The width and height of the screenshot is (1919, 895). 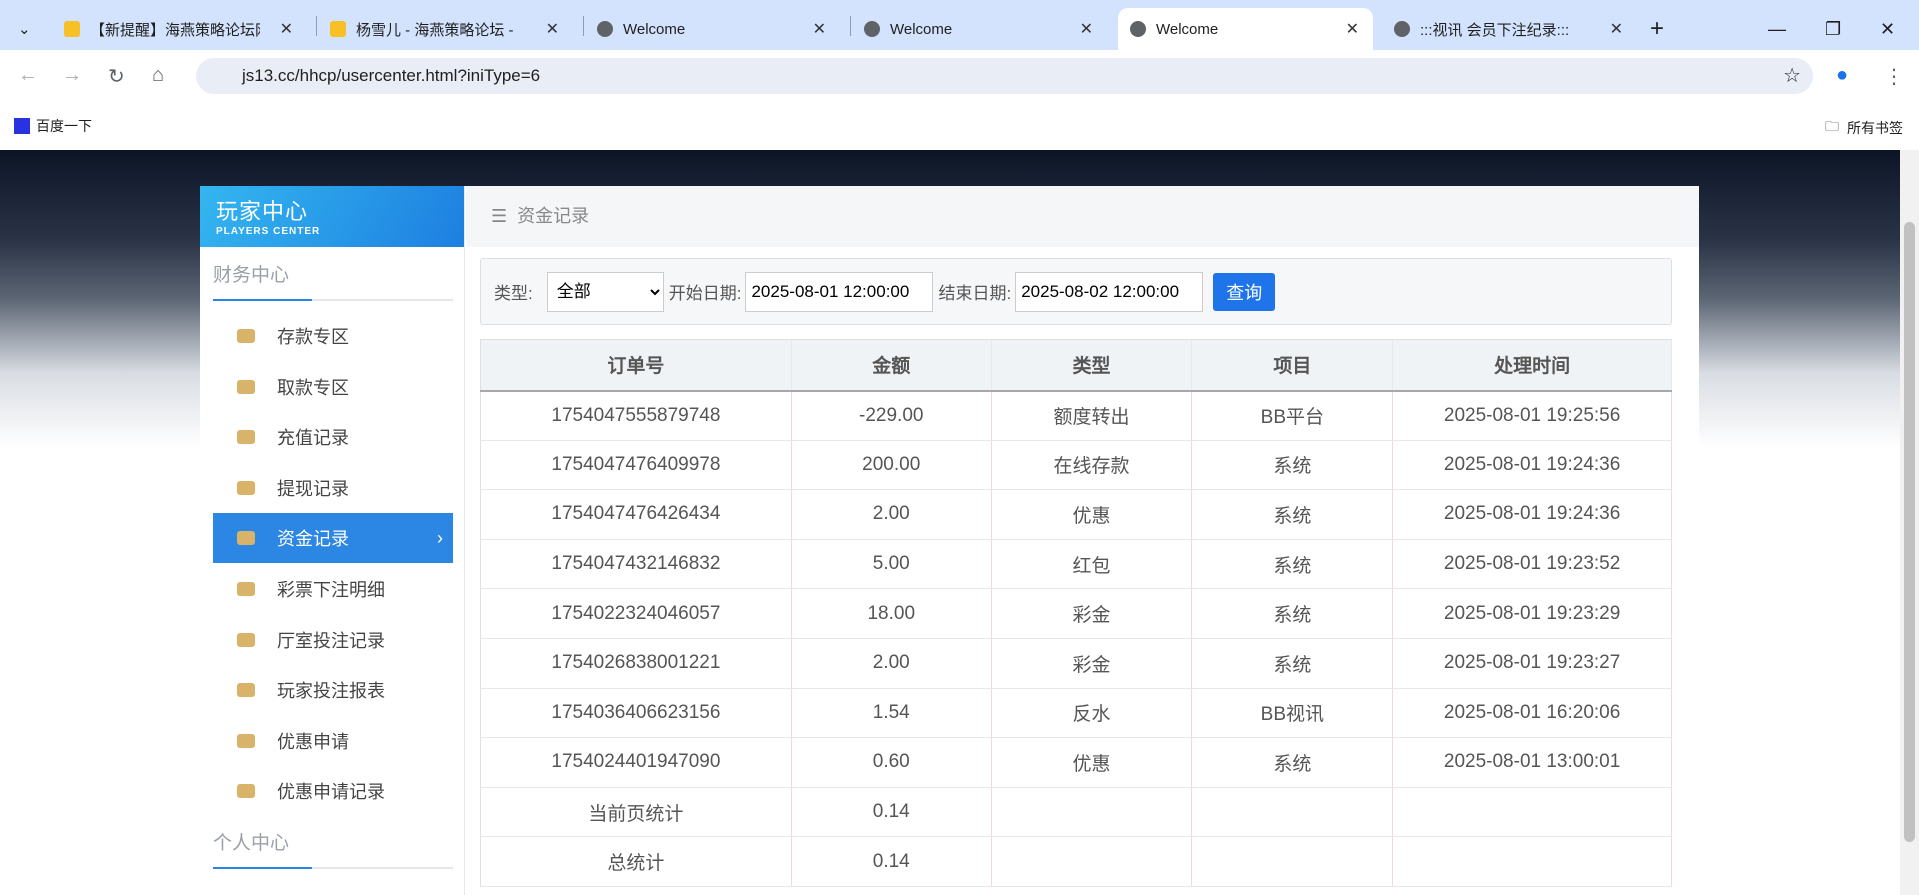 What do you see at coordinates (333, 589) in the screenshot?
I see `sidebar-item: 彩票下注明细` at bounding box center [333, 589].